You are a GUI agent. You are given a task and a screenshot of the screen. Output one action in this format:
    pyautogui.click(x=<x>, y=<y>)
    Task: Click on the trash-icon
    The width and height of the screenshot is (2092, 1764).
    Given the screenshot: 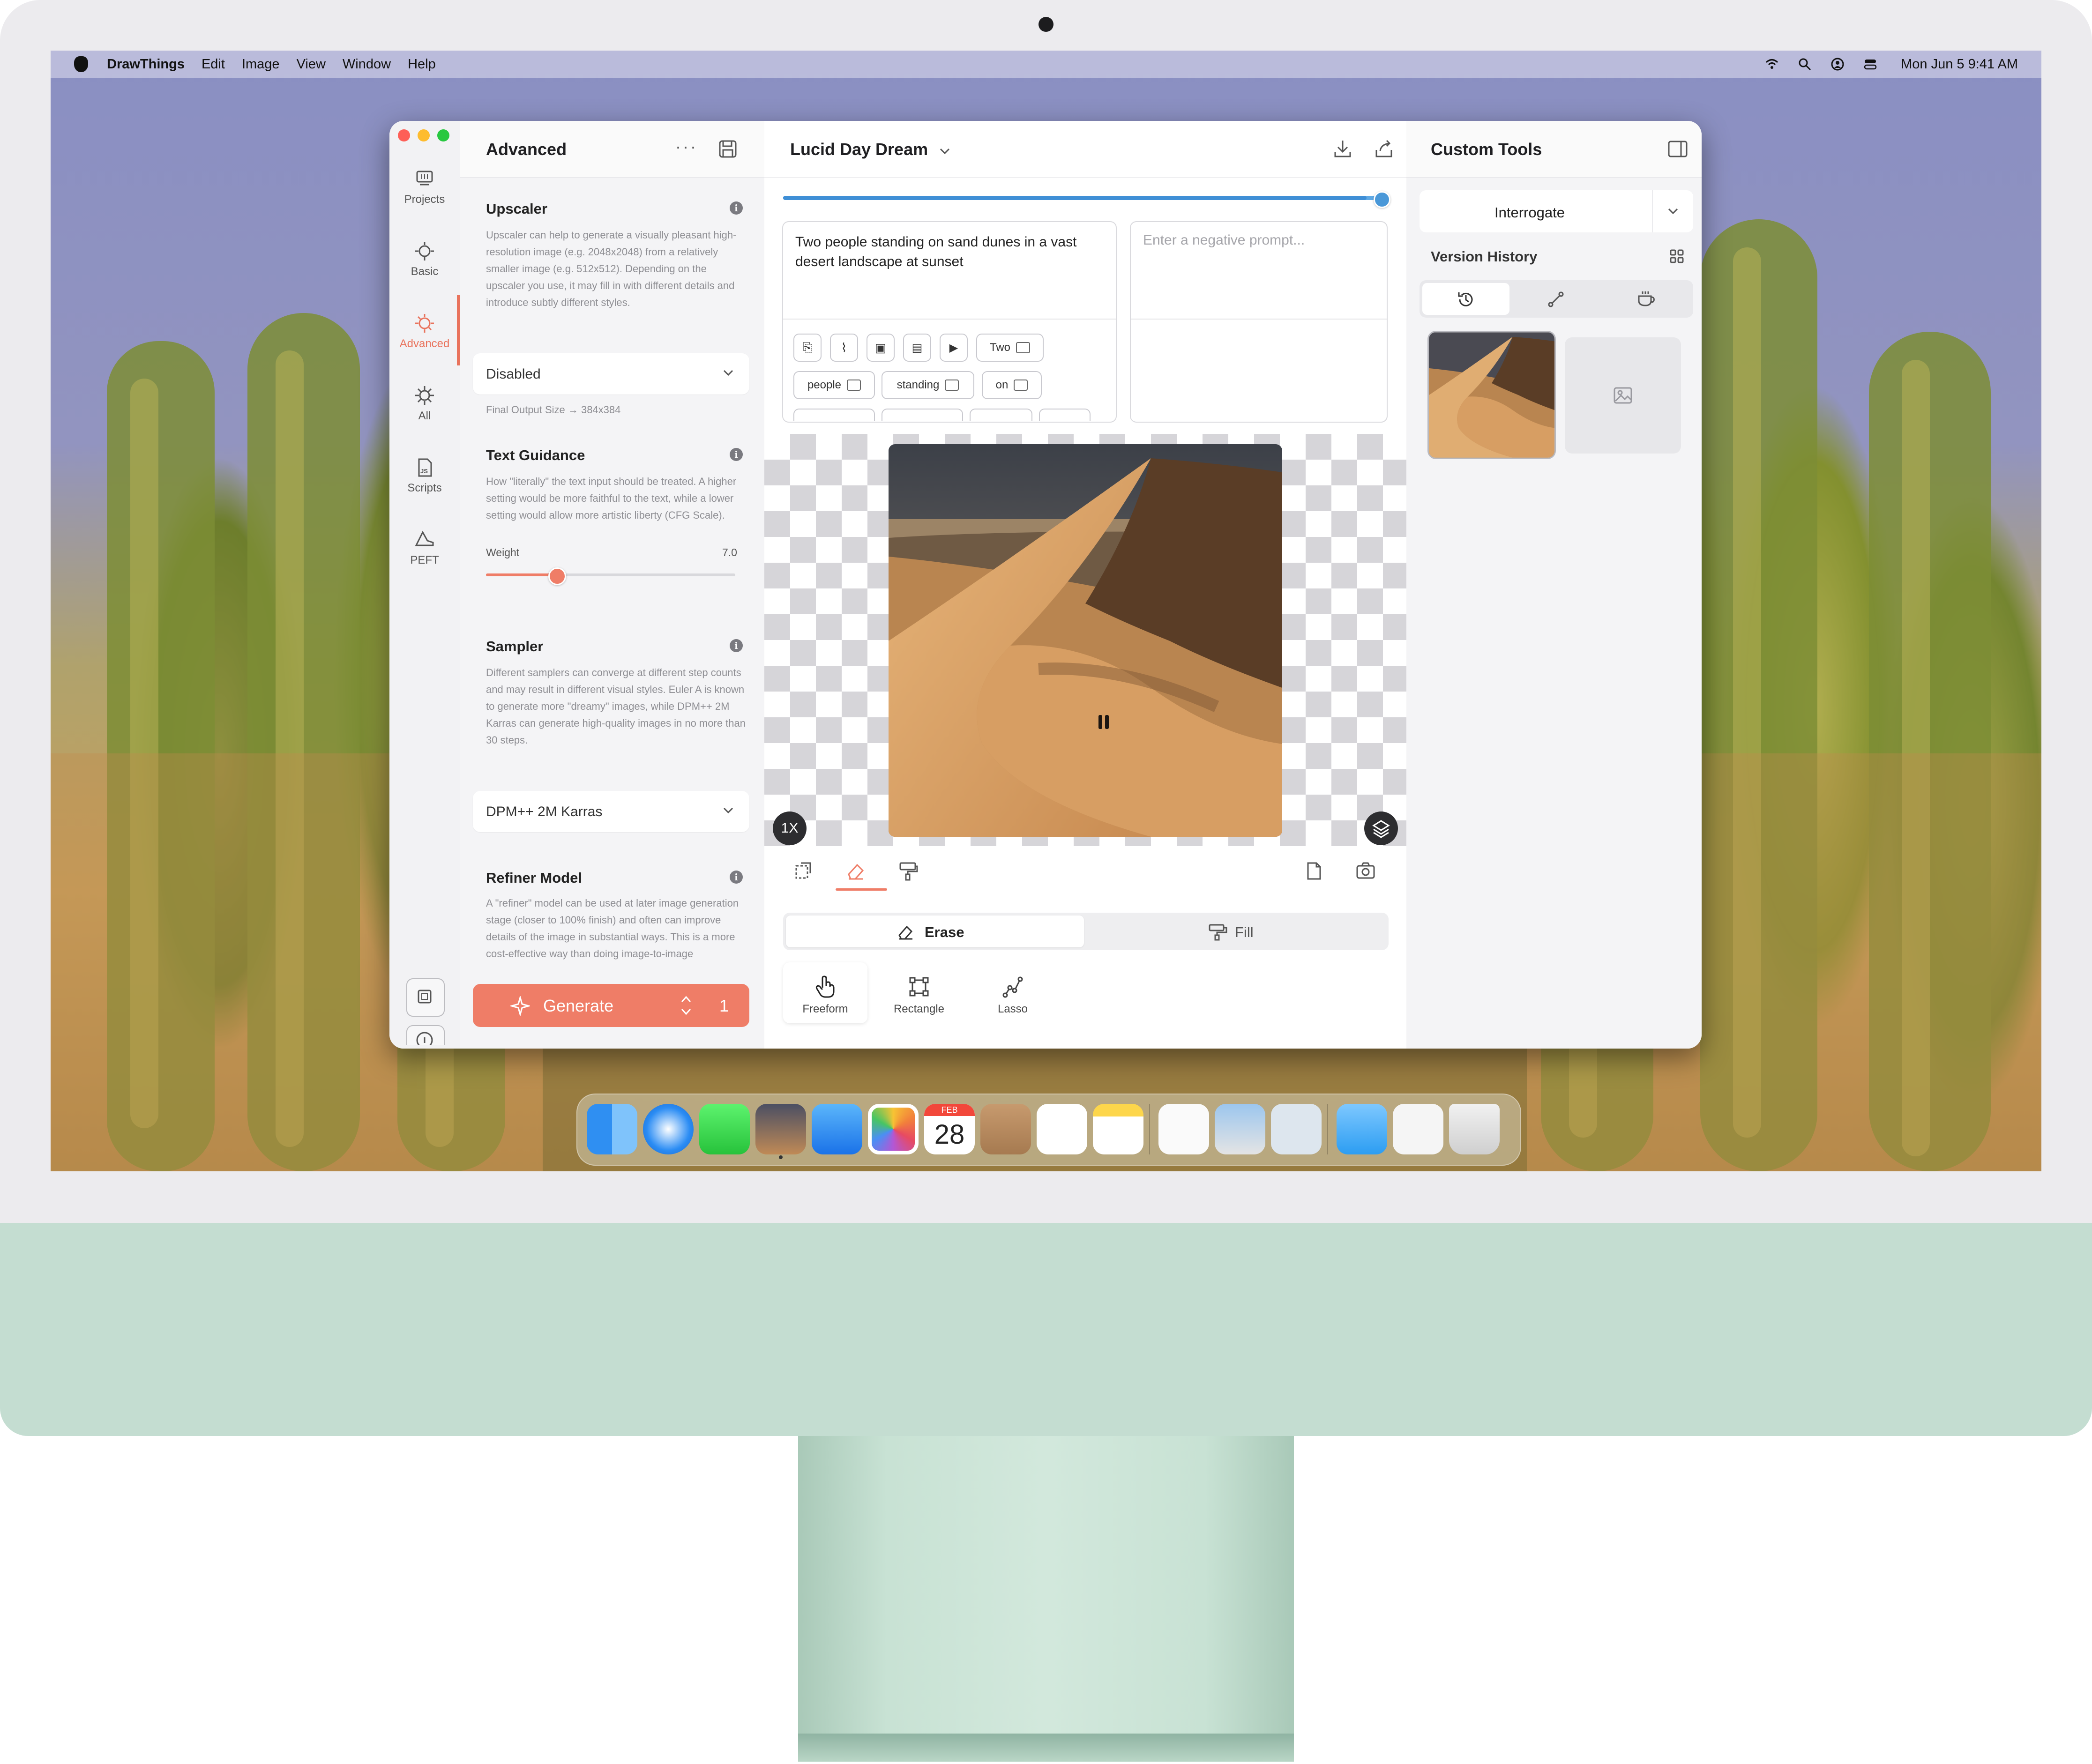 What is the action you would take?
    pyautogui.click(x=1475, y=1129)
    